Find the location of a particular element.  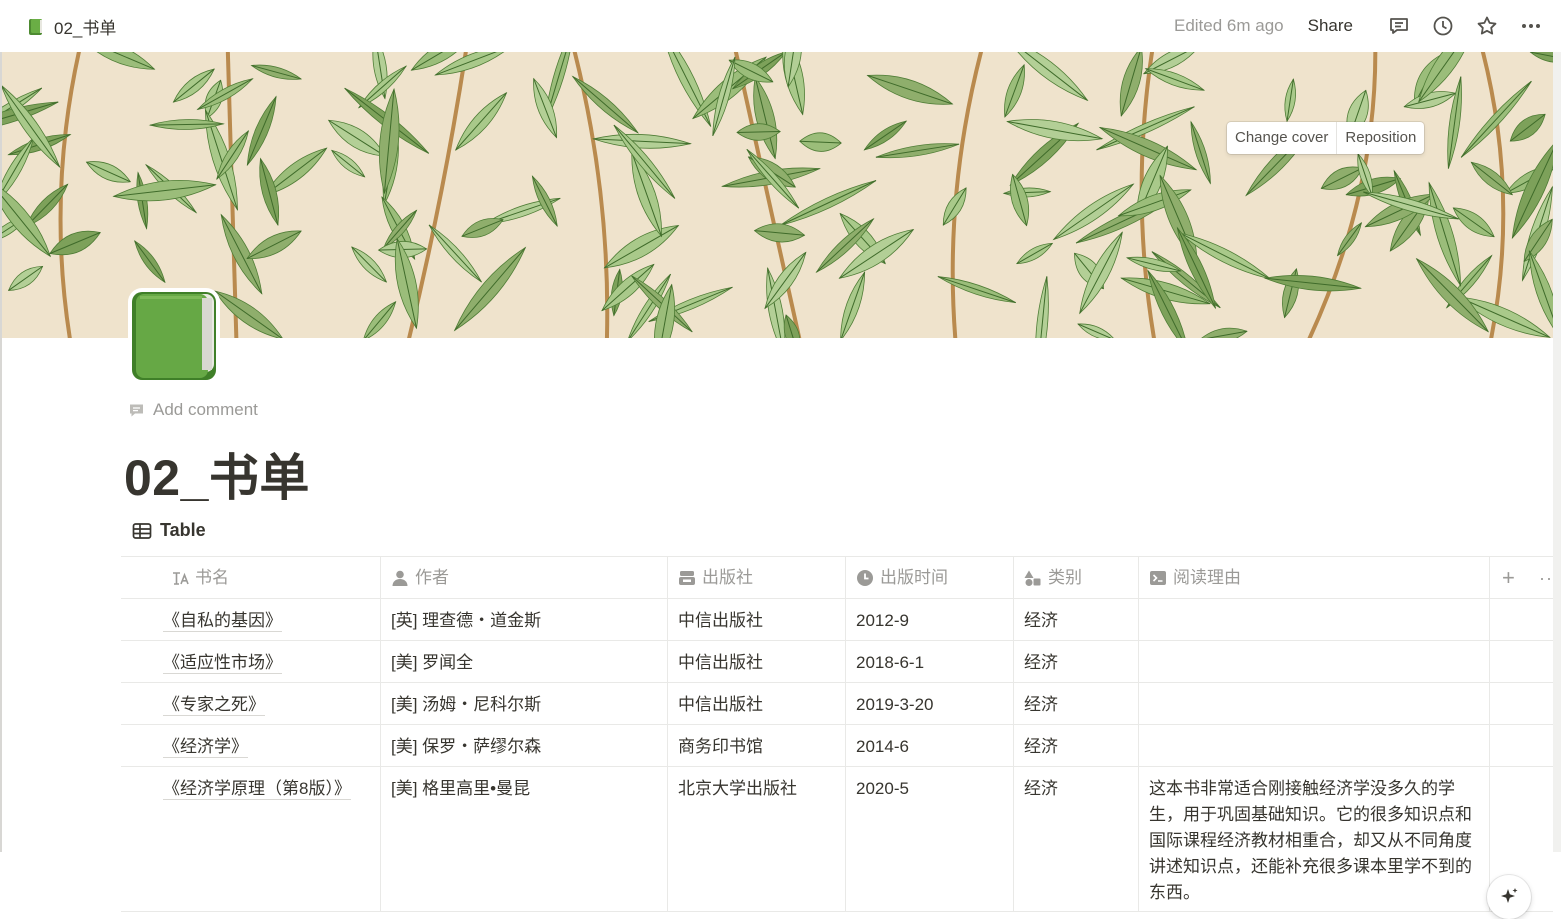

column-header-category: 类别 is located at coordinates (1076, 577).